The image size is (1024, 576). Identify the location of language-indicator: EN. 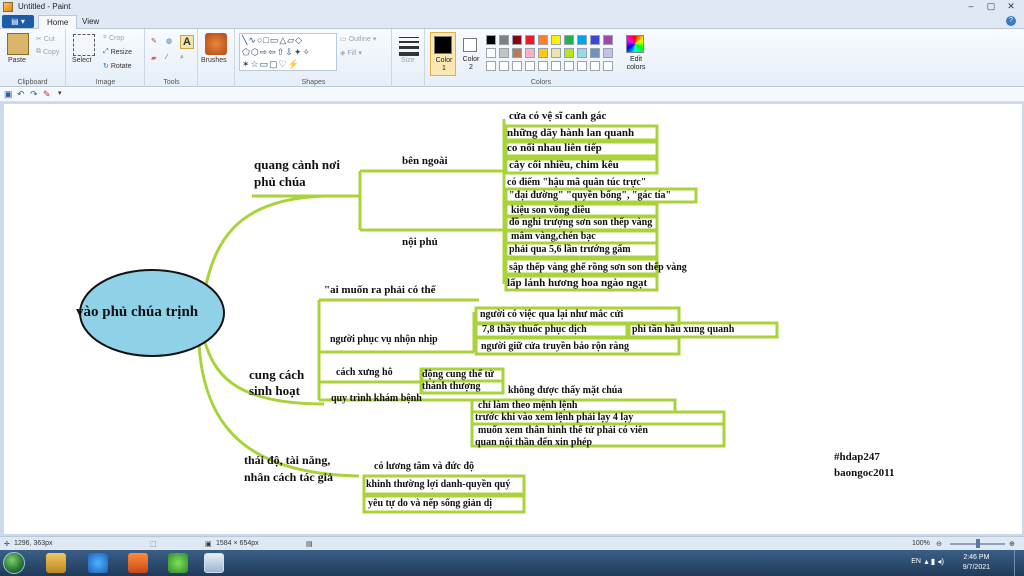
(916, 561).